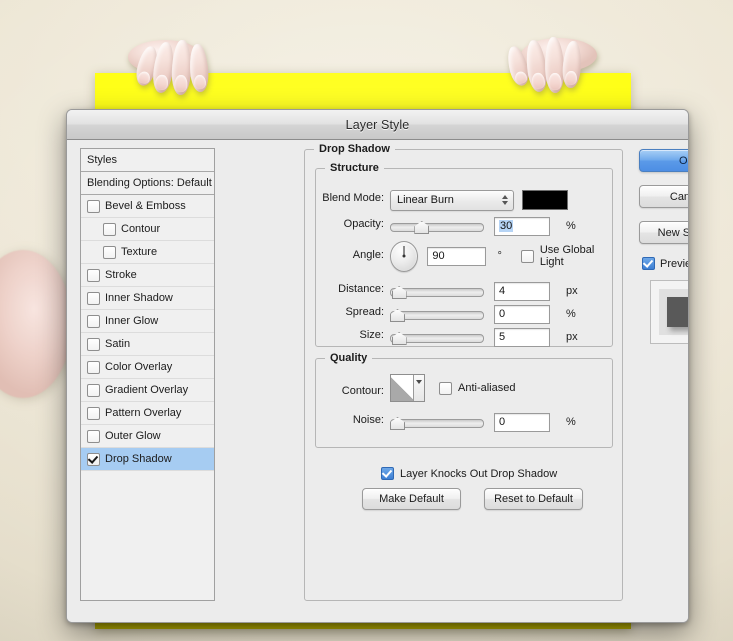  I want to click on styles-list-item: Contour, so click(147, 229).